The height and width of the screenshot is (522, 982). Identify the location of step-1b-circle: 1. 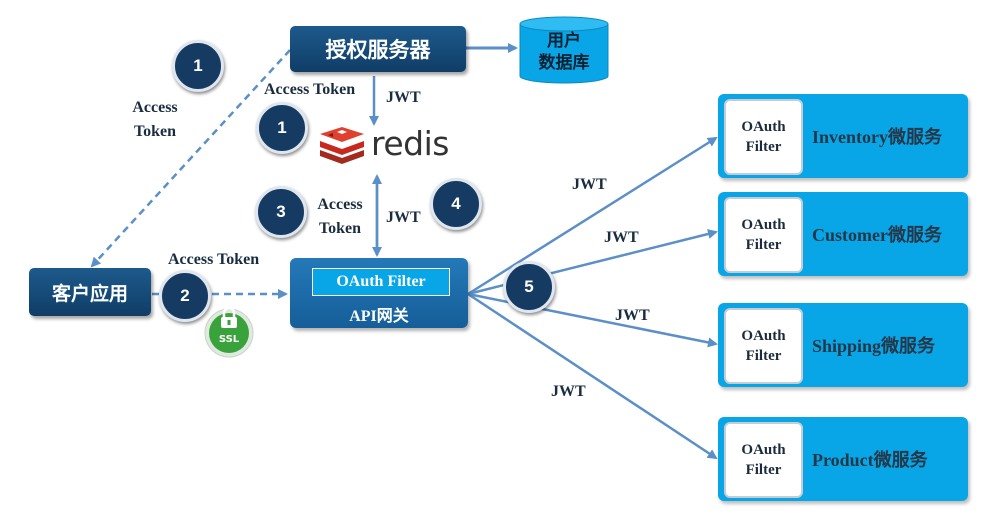
(282, 128).